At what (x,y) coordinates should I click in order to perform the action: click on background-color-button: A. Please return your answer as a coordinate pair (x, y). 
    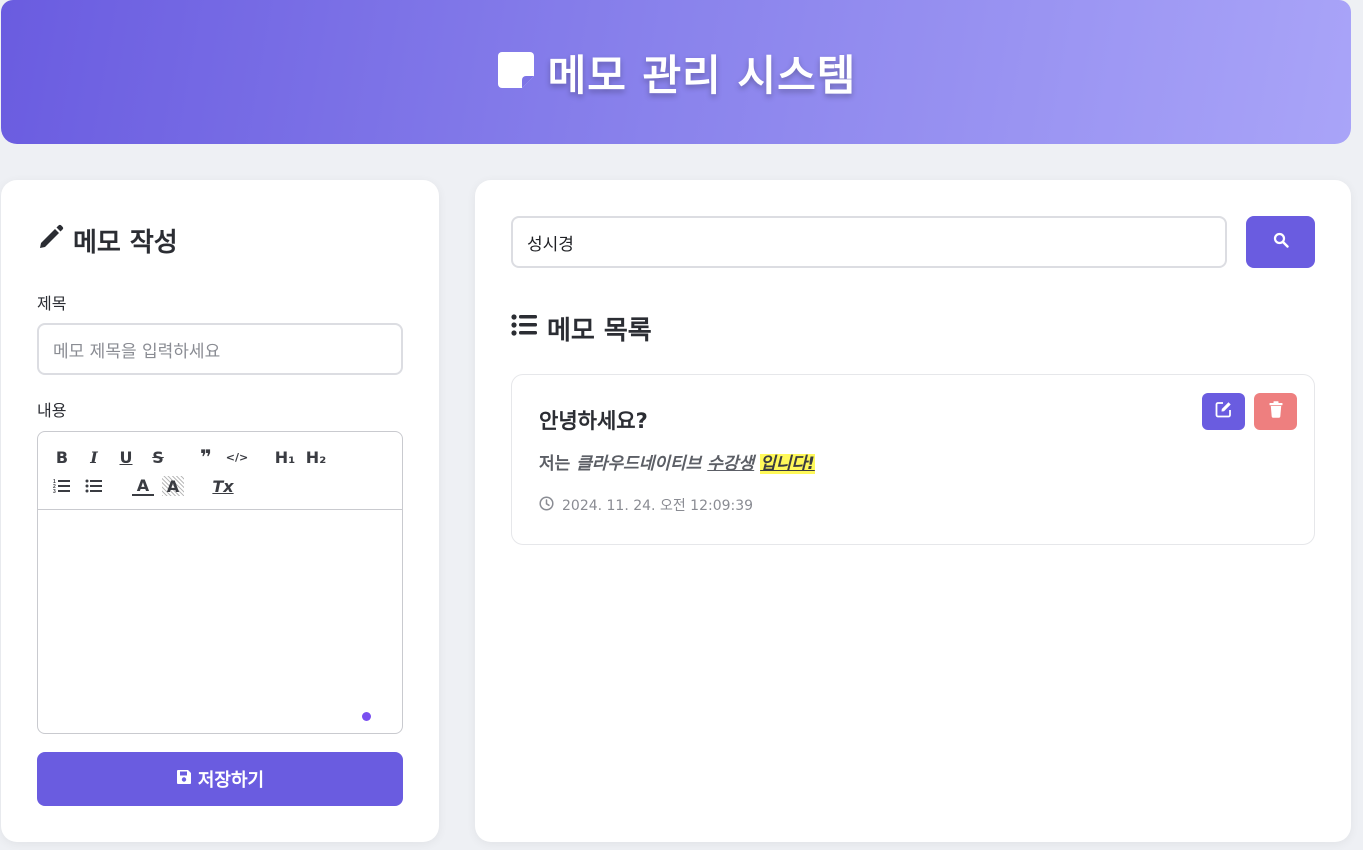
    Looking at the image, I should click on (173, 486).